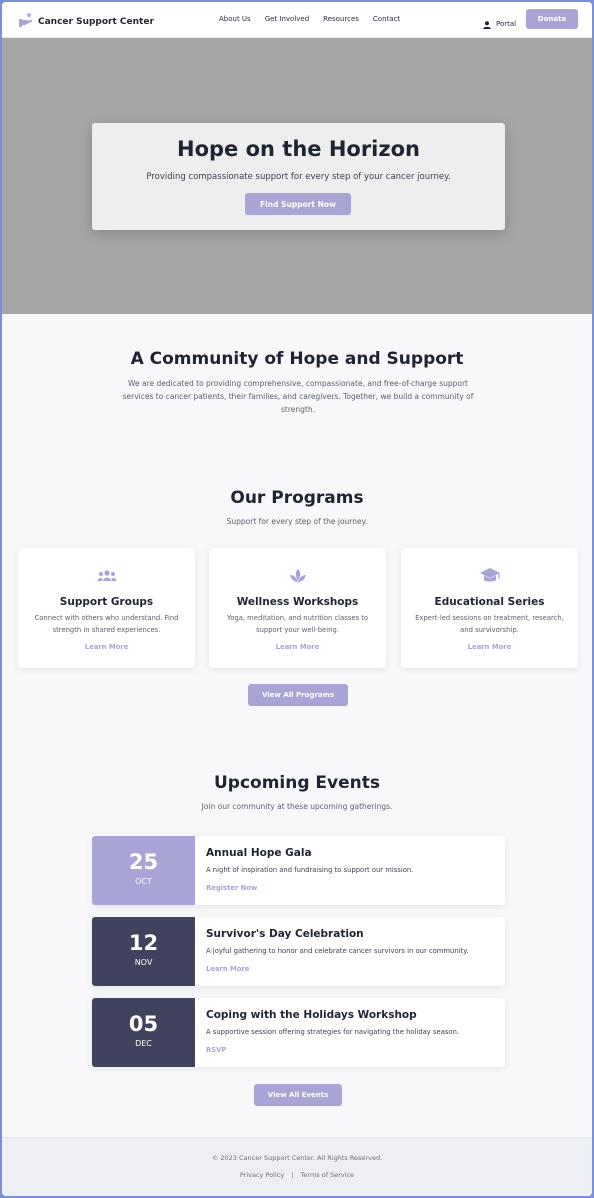 Image resolution: width=594 pixels, height=1198 pixels. Describe the element at coordinates (298, 204) in the screenshot. I see `find-support-button: Find Support Now` at that location.